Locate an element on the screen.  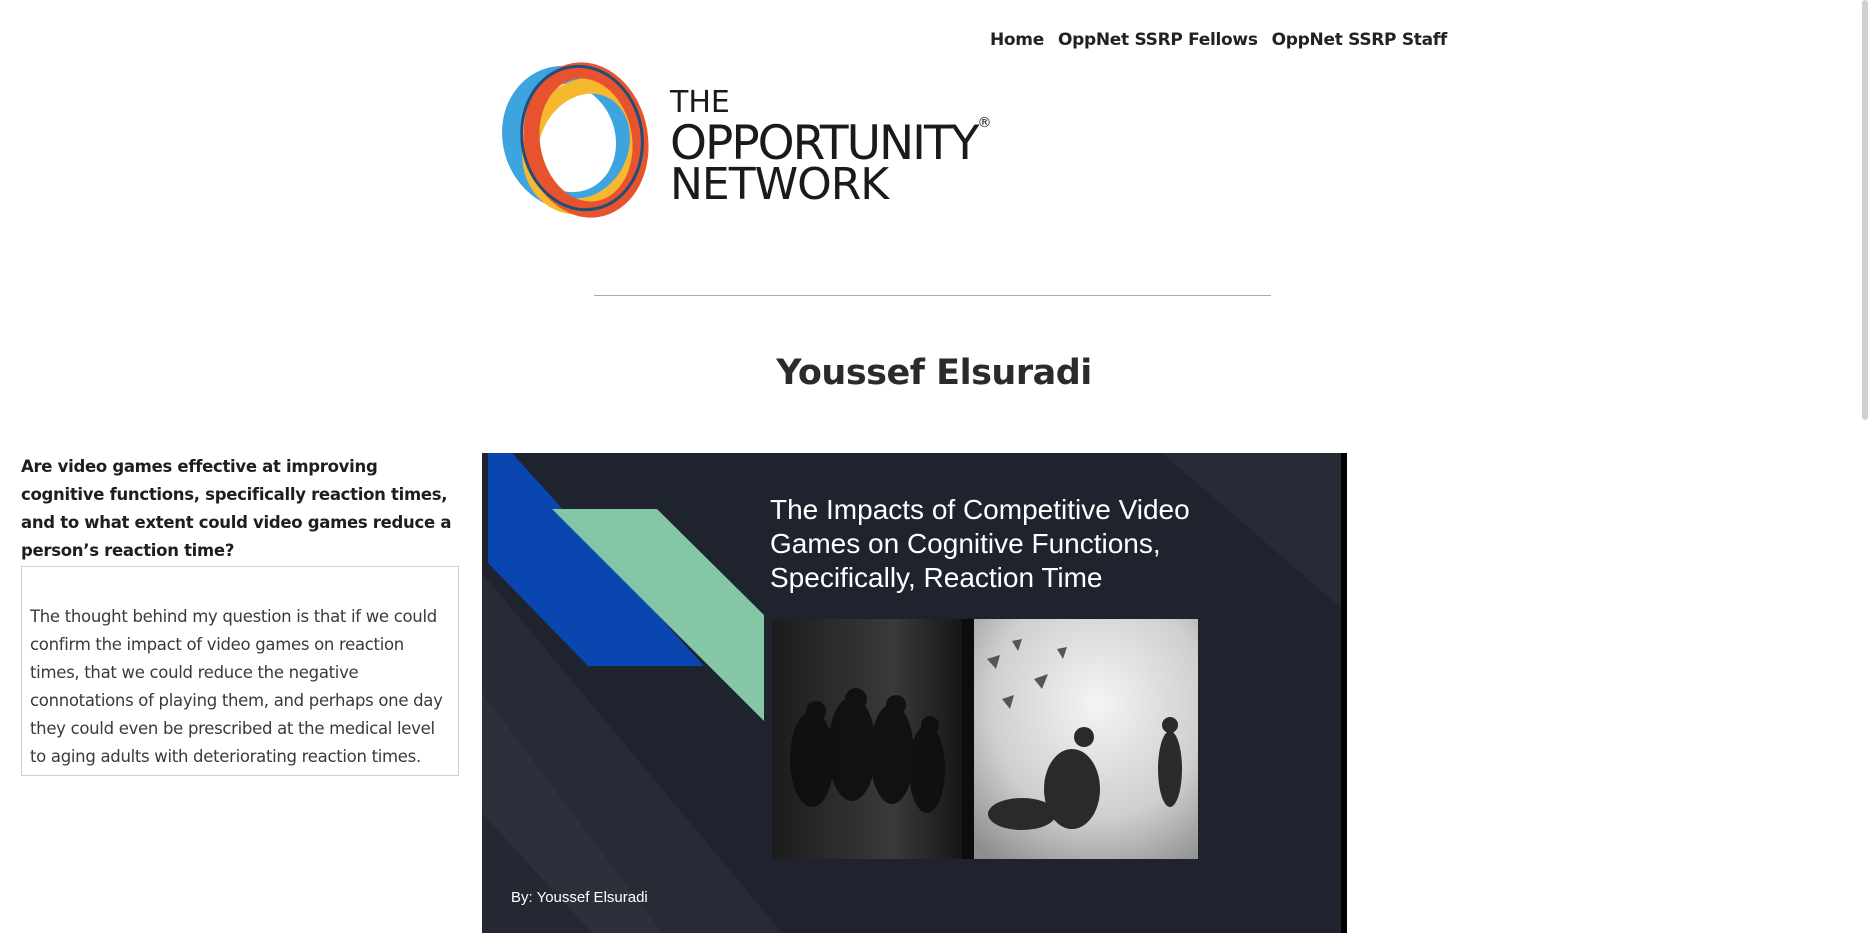
nav-staff-link: OppNet SSRP Staff is located at coordinates (1360, 40).